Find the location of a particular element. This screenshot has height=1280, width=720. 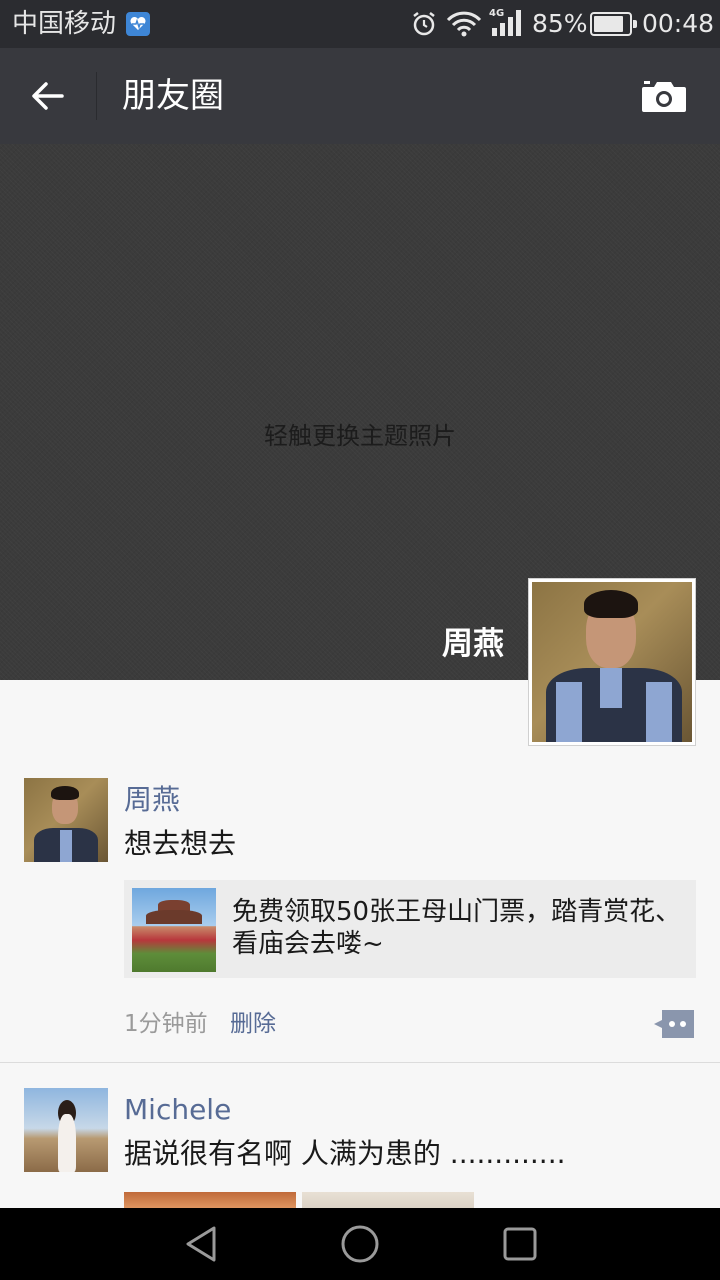

battery-icon is located at coordinates (613, 24).